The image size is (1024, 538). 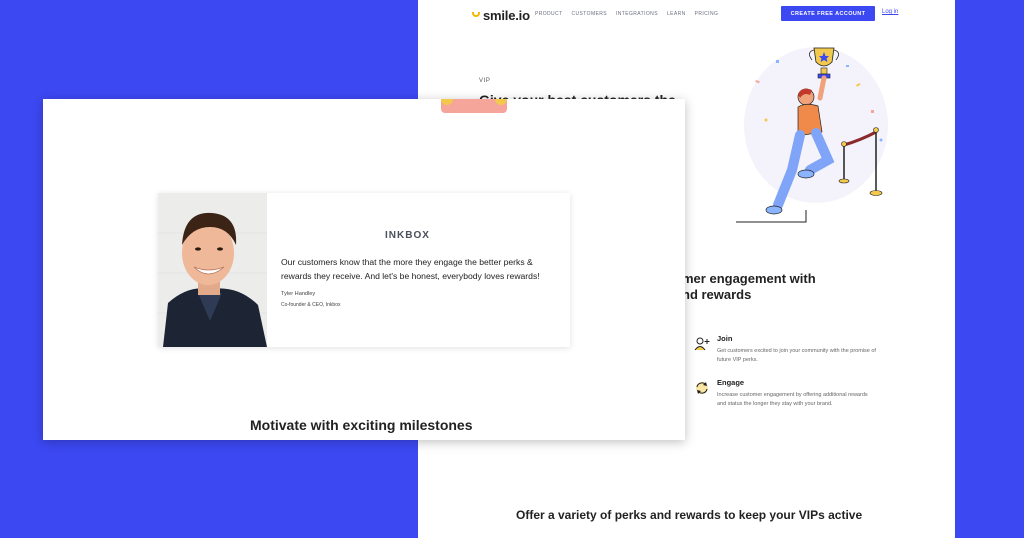 What do you see at coordinates (725, 338) in the screenshot?
I see `feature-title: Join` at bounding box center [725, 338].